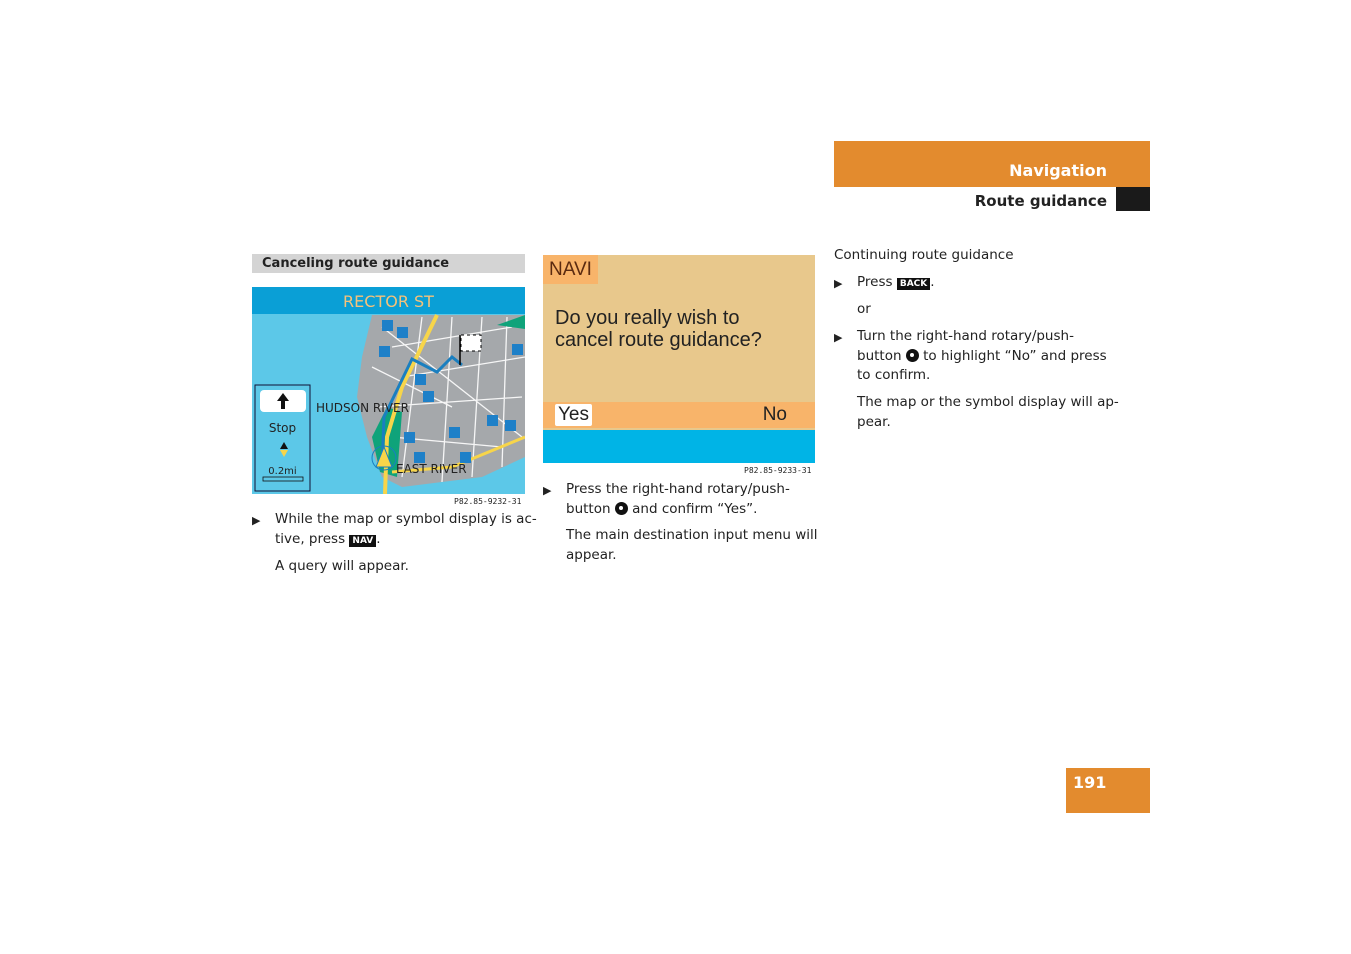 Image resolution: width=1351 pixels, height=954 pixels. What do you see at coordinates (894, 375) in the screenshot?
I see `step-text: to confirm.` at bounding box center [894, 375].